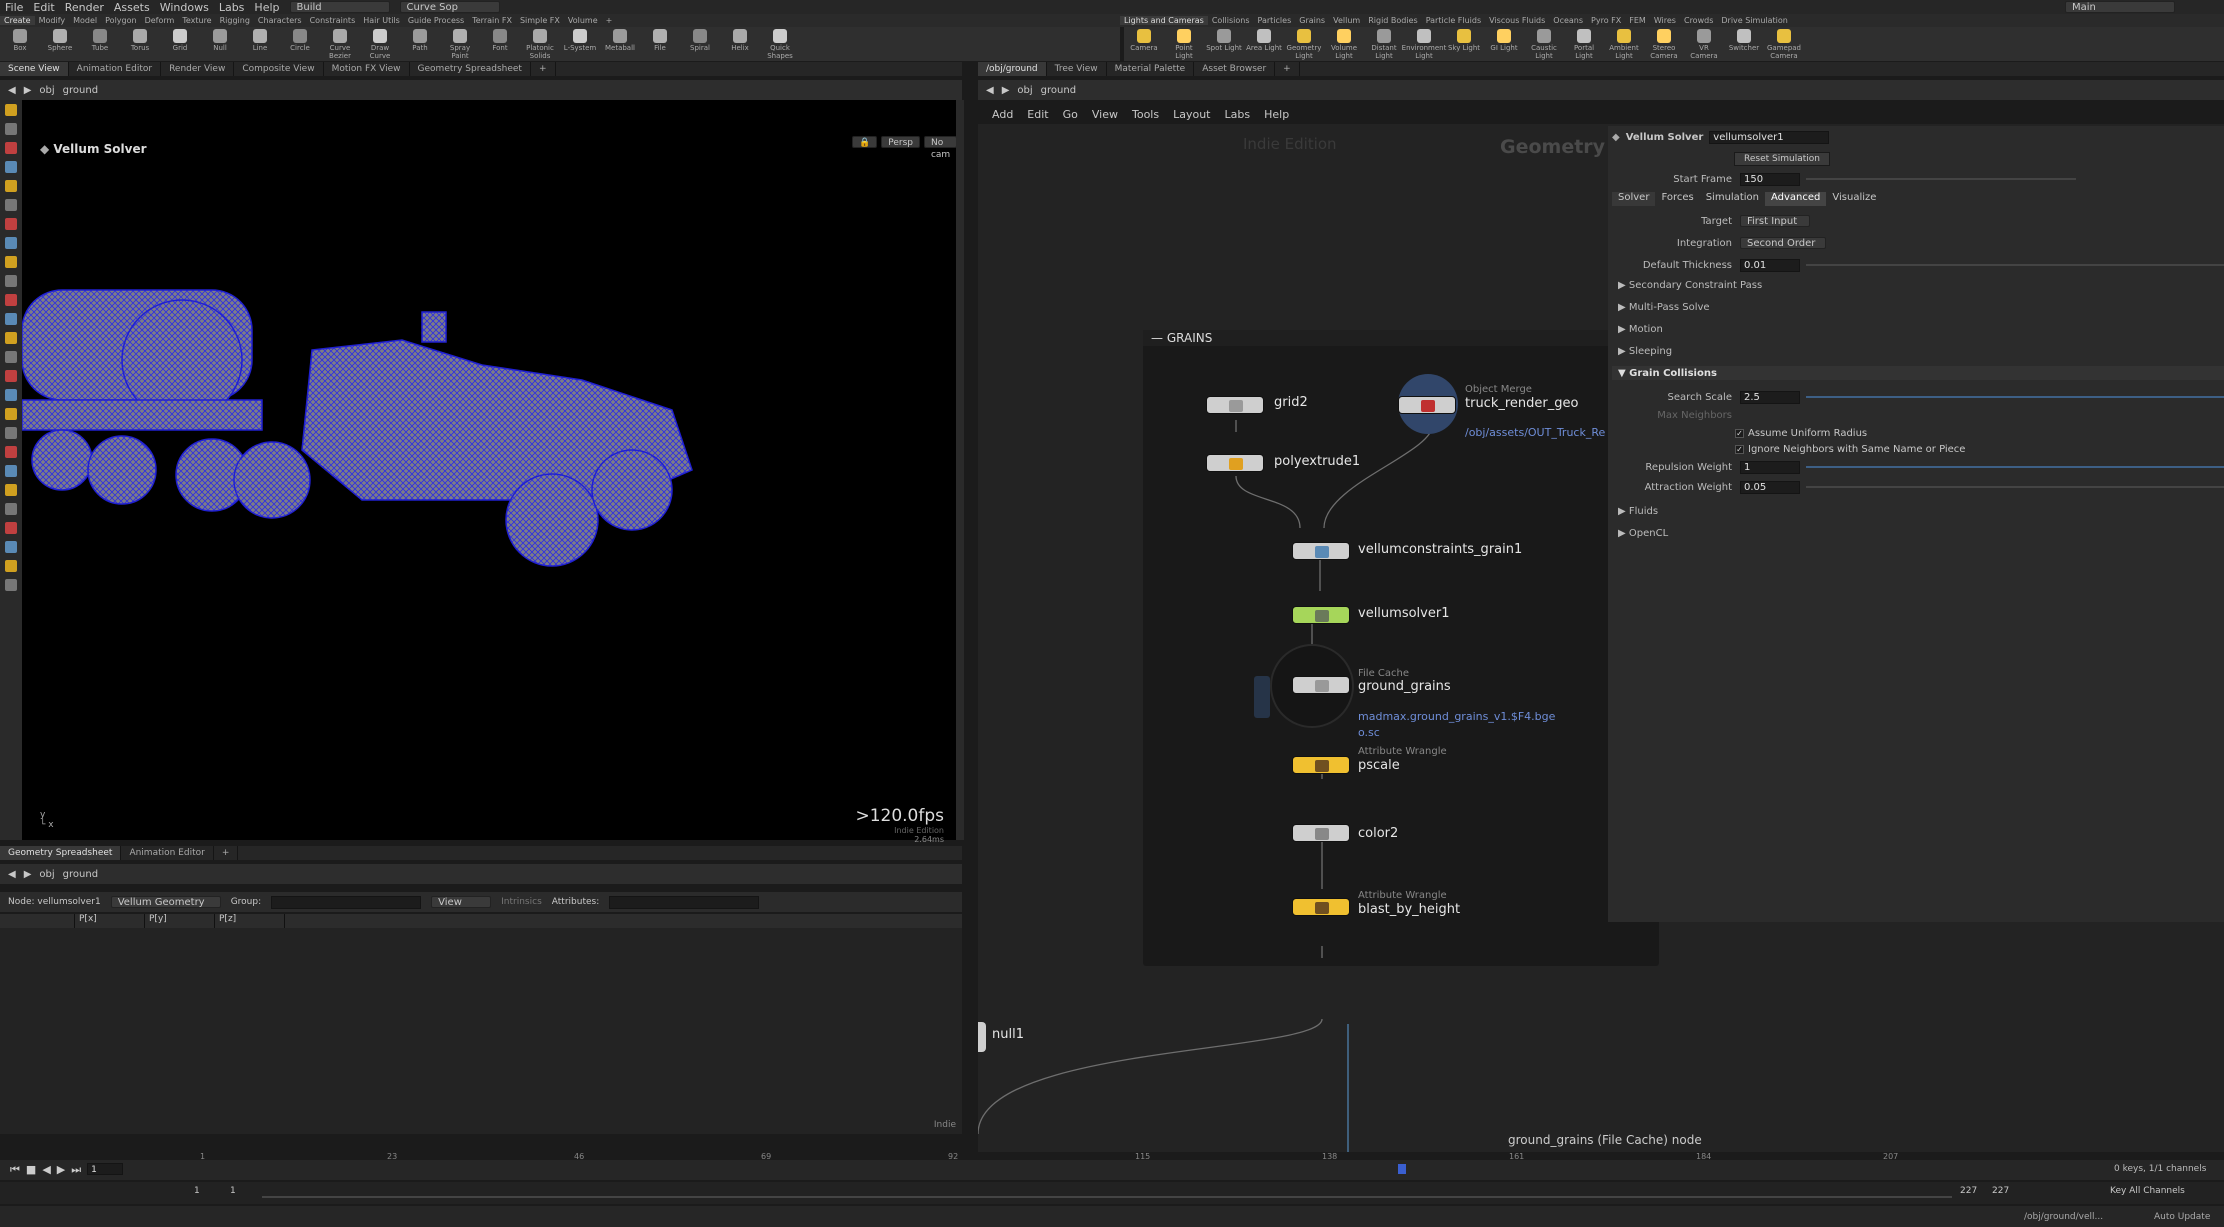 The height and width of the screenshot is (1227, 2224). I want to click on network-menu-view: View, so click(1105, 114).